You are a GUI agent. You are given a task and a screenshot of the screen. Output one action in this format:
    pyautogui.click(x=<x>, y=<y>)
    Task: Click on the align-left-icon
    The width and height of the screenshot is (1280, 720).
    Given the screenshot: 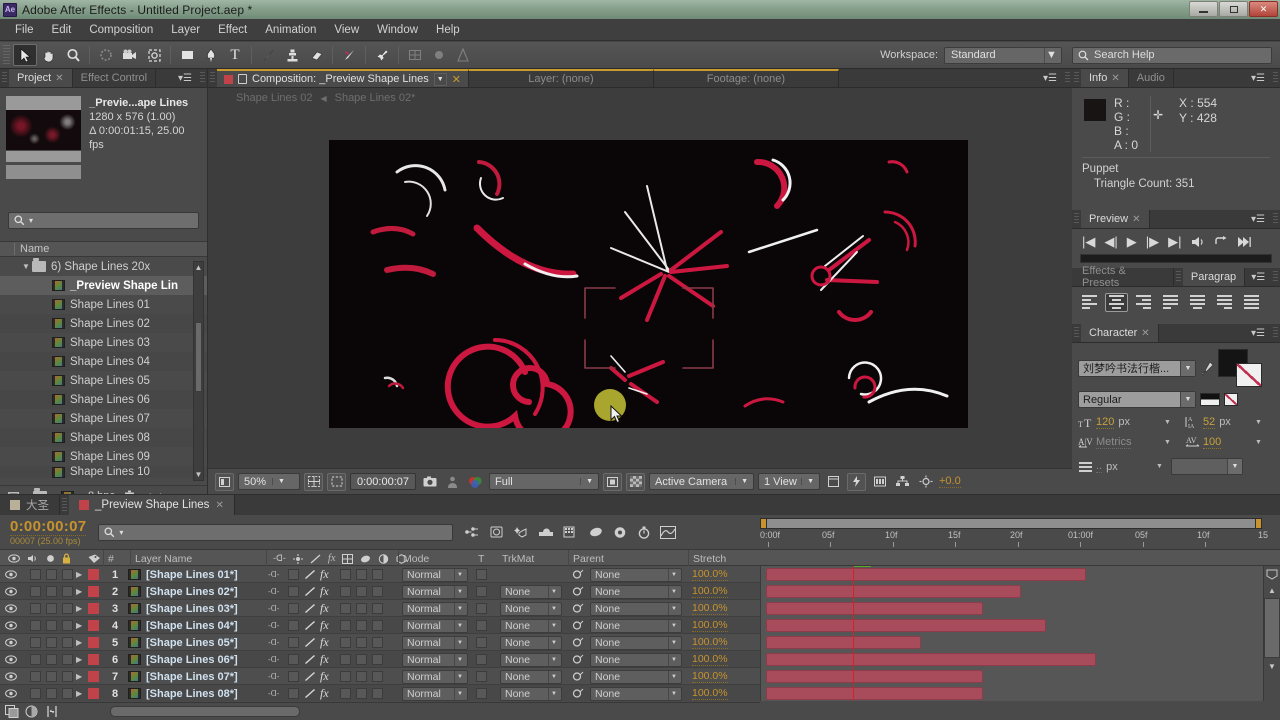 What is the action you would take?
    pyautogui.click(x=1089, y=302)
    